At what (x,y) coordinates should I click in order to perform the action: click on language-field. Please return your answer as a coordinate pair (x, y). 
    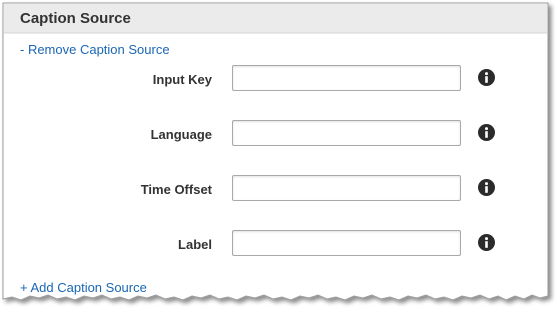
    Looking at the image, I should click on (346, 133).